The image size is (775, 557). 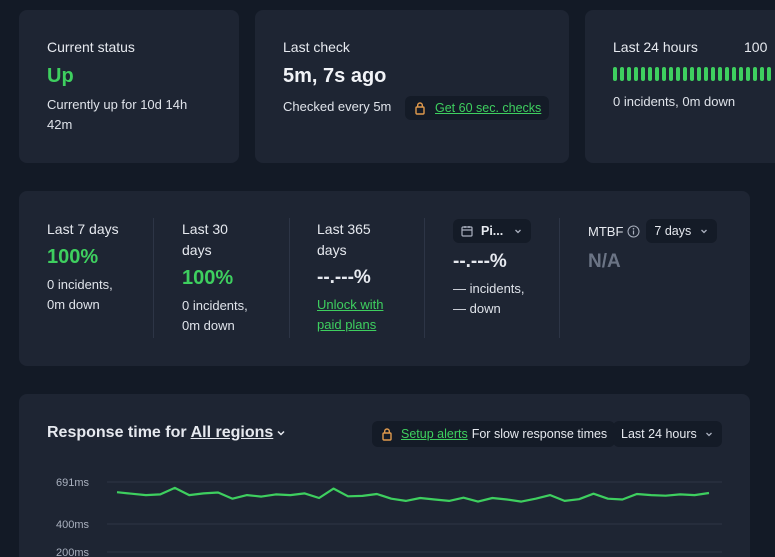 I want to click on mtbf-range-select: 7 days, so click(x=682, y=231).